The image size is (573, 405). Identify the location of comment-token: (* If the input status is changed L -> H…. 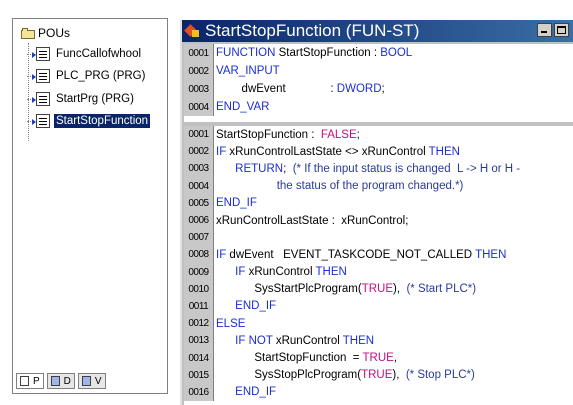
(406, 168).